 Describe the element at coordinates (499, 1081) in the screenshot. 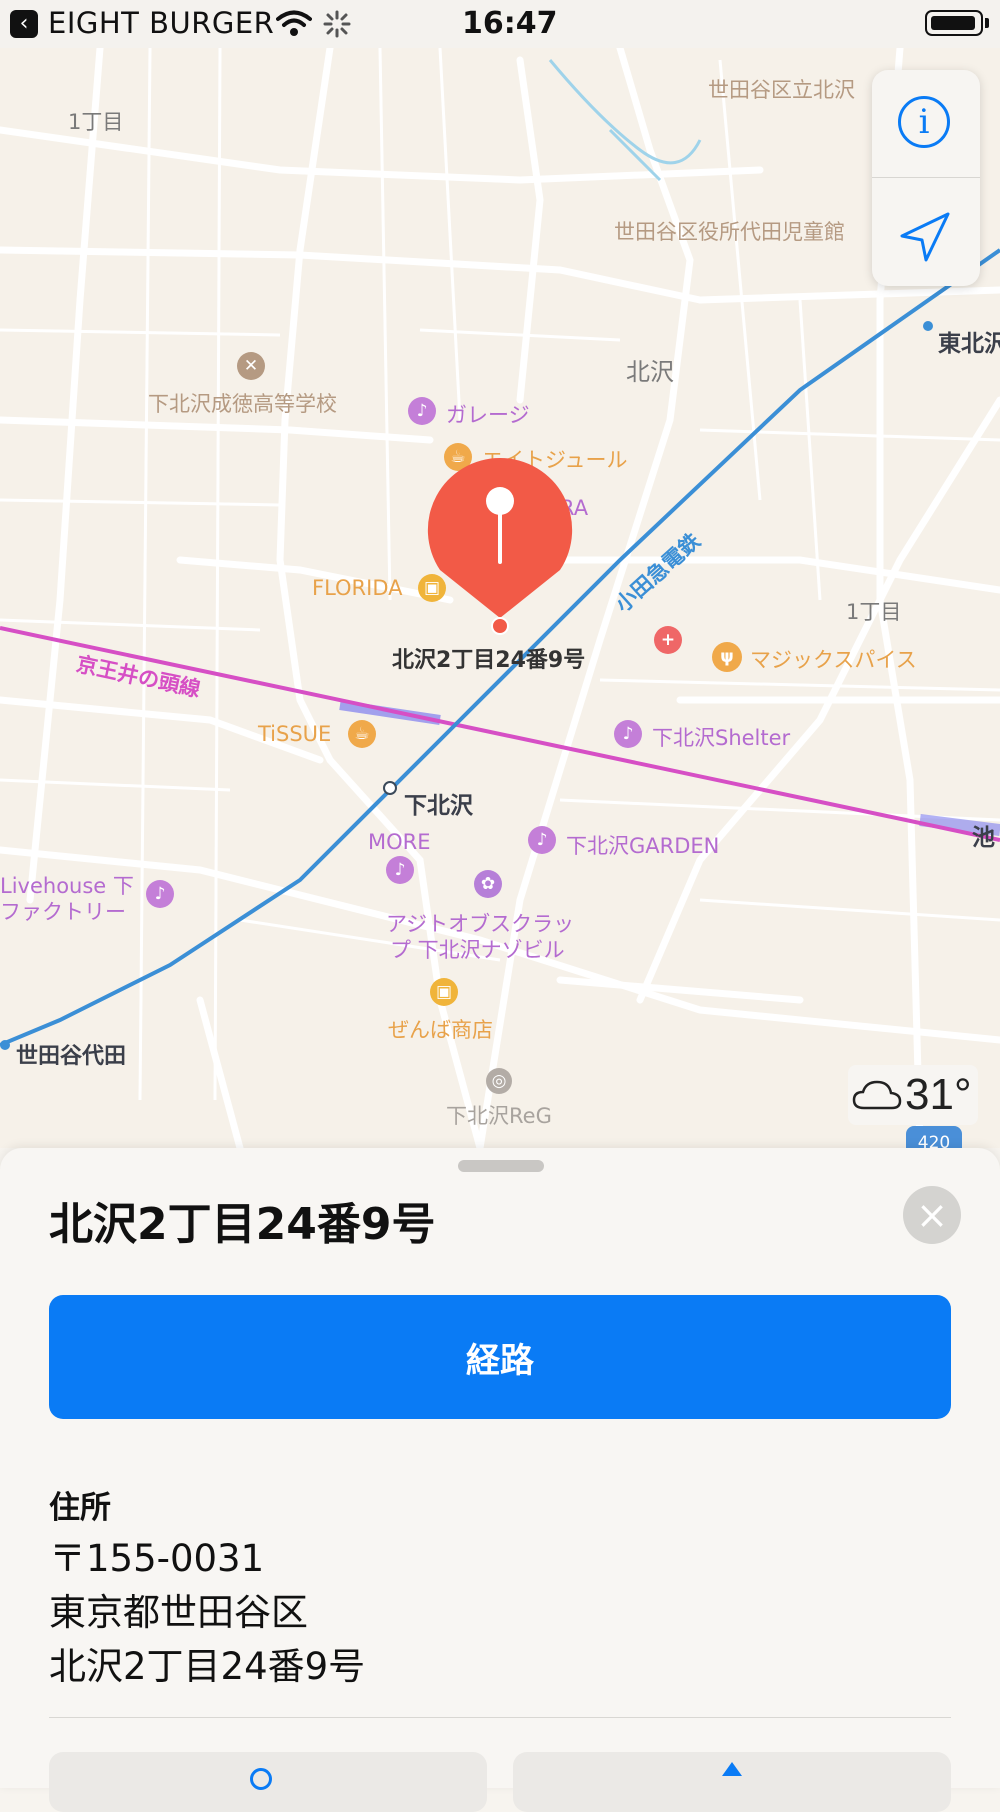

I see `venue-icon-reg: ◎` at that location.